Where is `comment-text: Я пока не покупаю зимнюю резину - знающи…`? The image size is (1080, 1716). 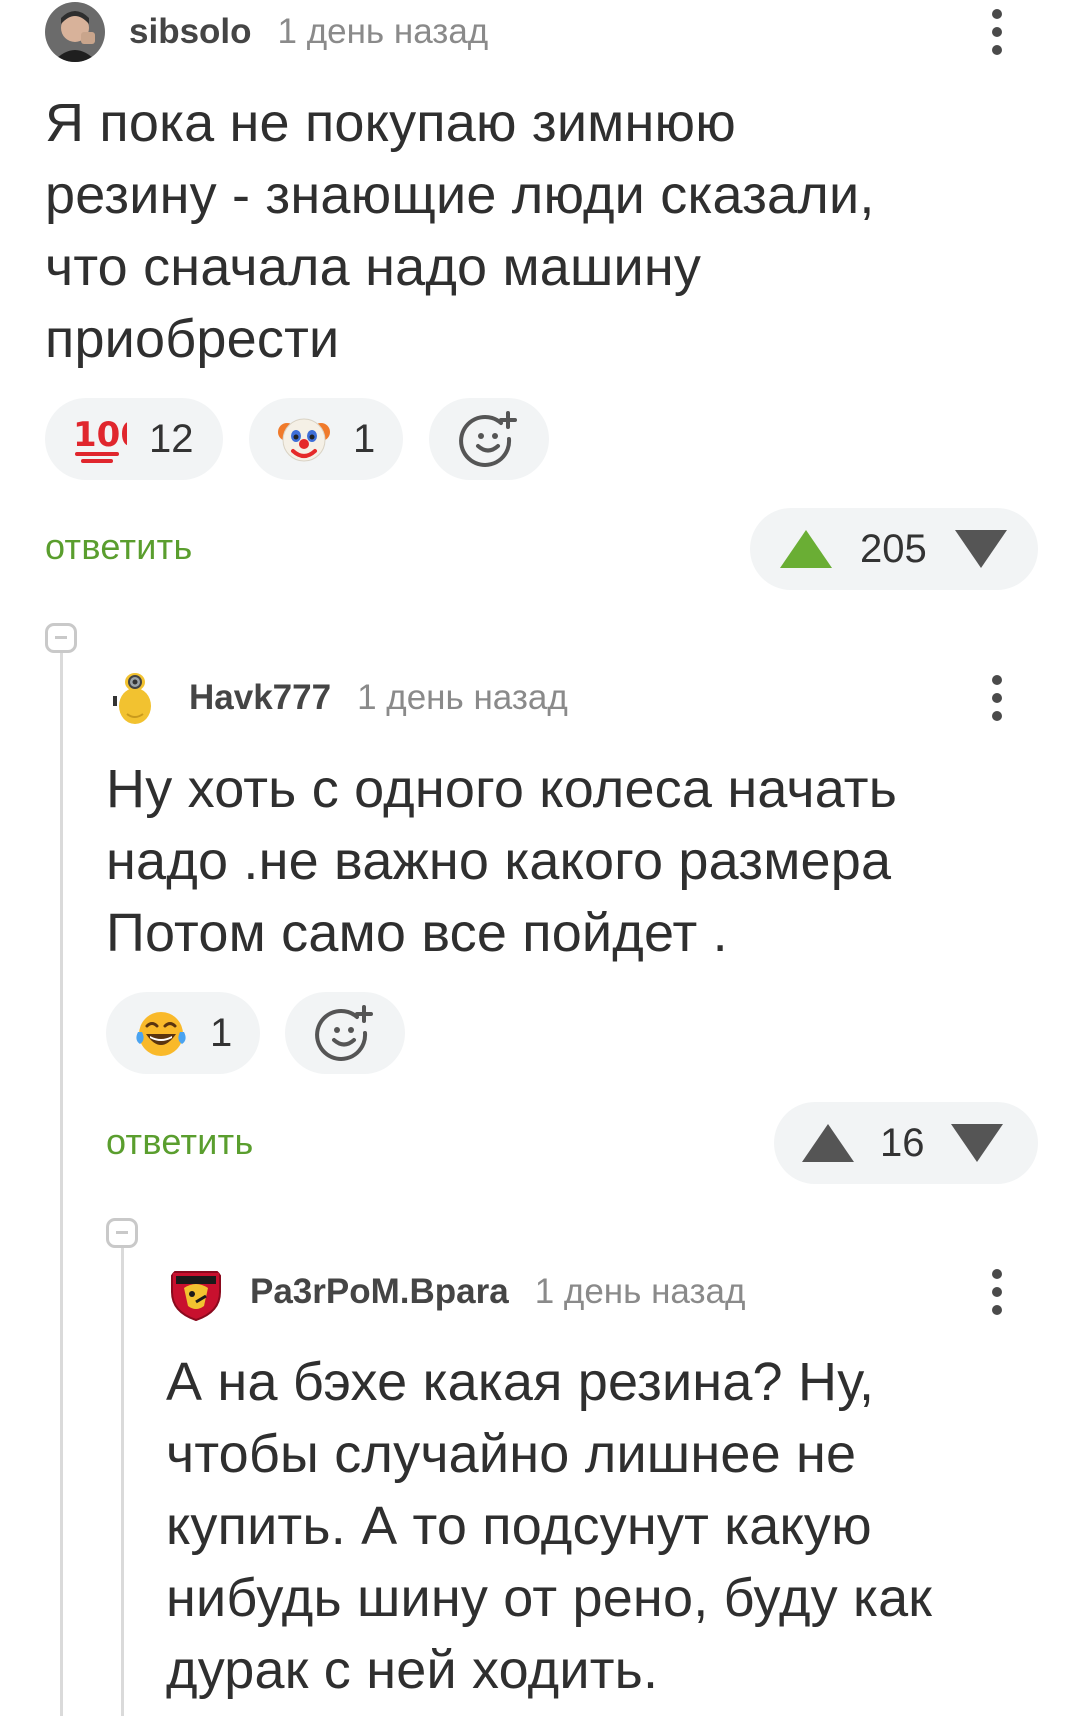 comment-text: Я пока не покупаю зимнюю резину - знающи… is located at coordinates (460, 231).